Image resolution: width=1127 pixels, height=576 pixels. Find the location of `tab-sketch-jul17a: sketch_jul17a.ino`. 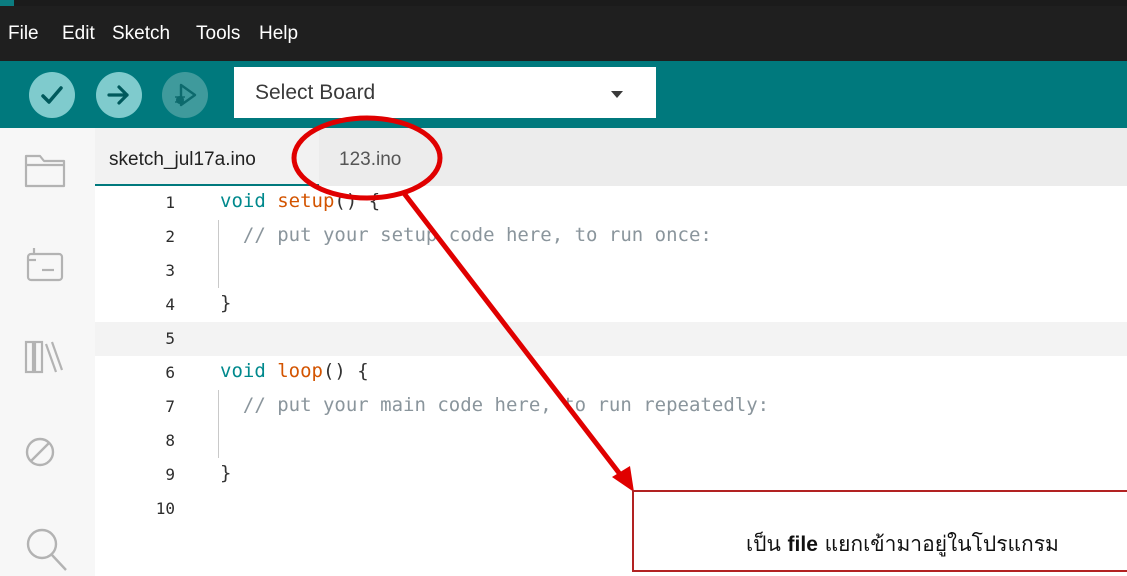

tab-sketch-jul17a: sketch_jul17a.ino is located at coordinates (207, 157).